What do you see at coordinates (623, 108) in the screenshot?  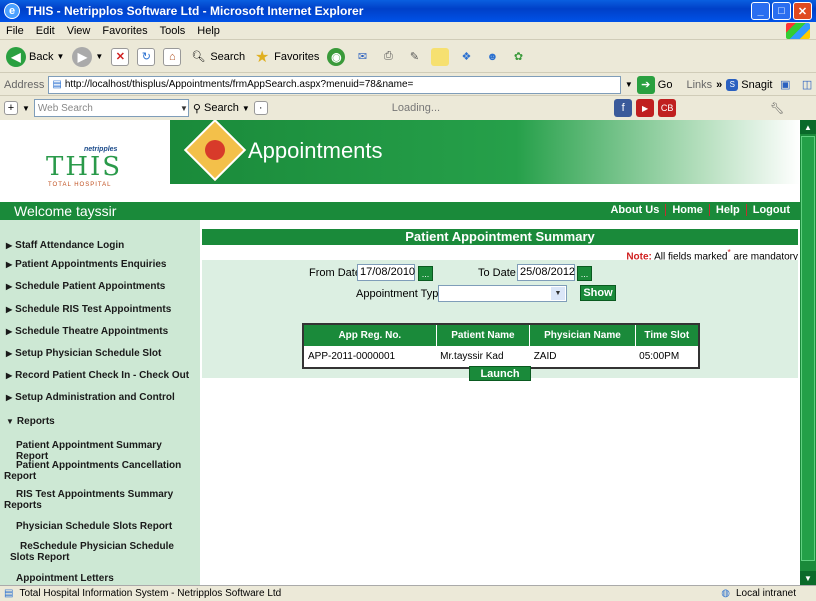 I see `facebook-icon: f` at bounding box center [623, 108].